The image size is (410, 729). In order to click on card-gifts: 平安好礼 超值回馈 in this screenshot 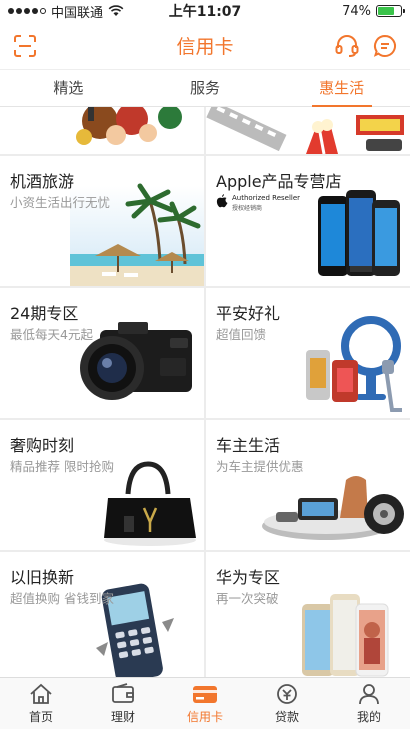, I will do `click(308, 353)`.